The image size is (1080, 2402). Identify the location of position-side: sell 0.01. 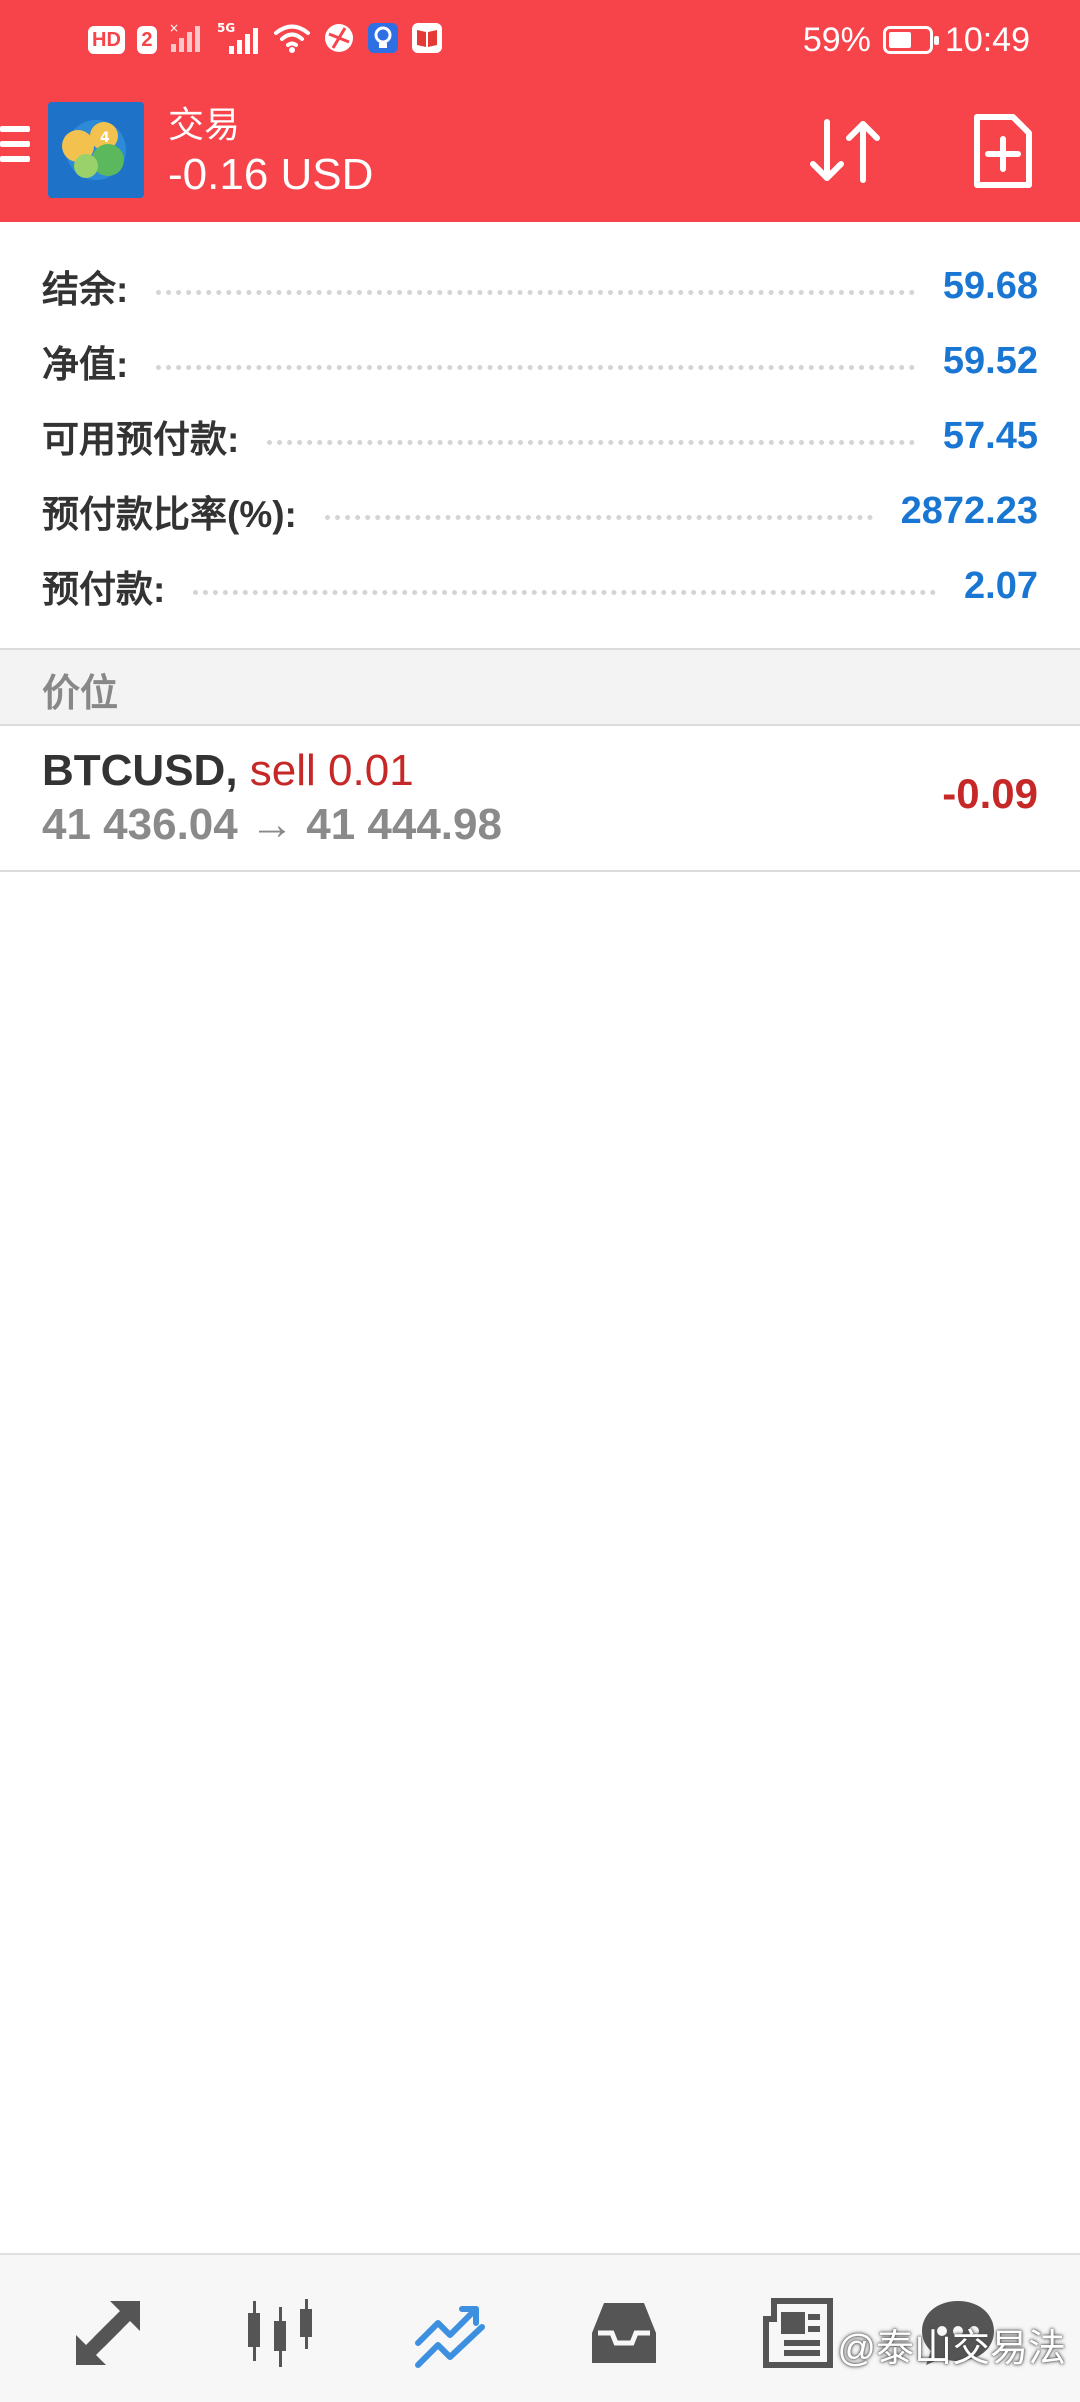
(331, 770).